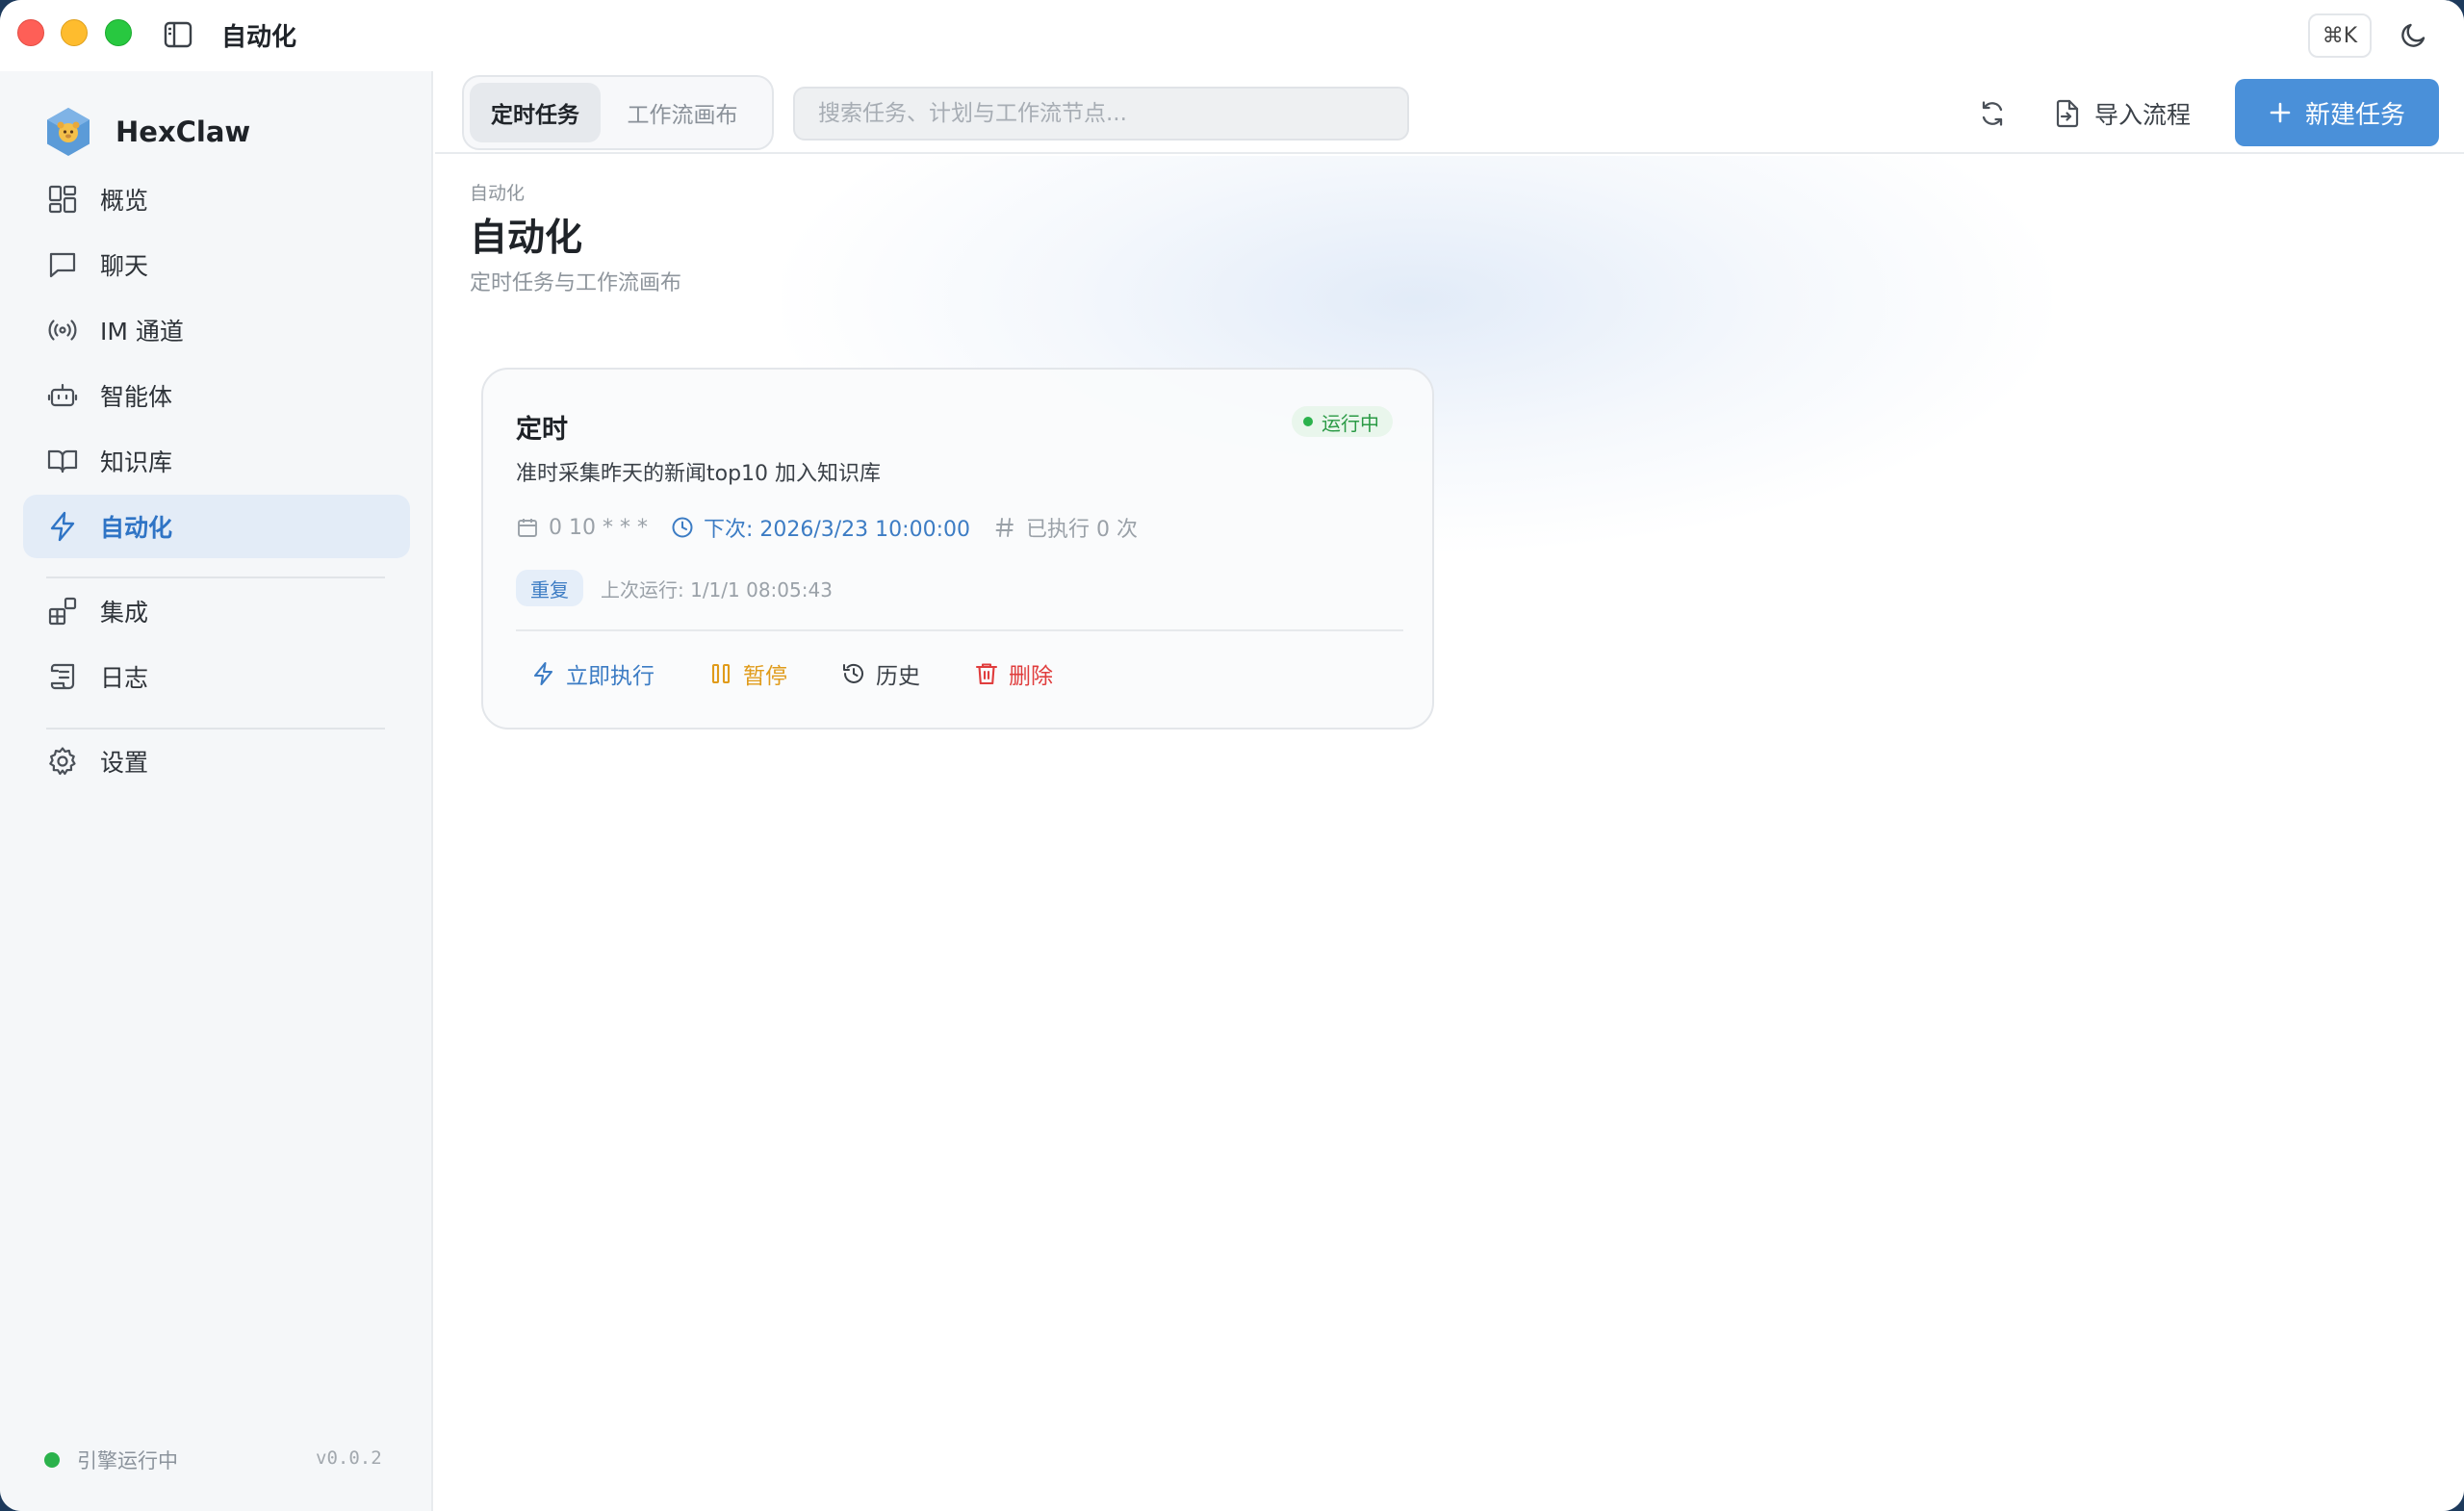  Describe the element at coordinates (68, 132) in the screenshot. I see `hexclaw-logo-icon` at that location.